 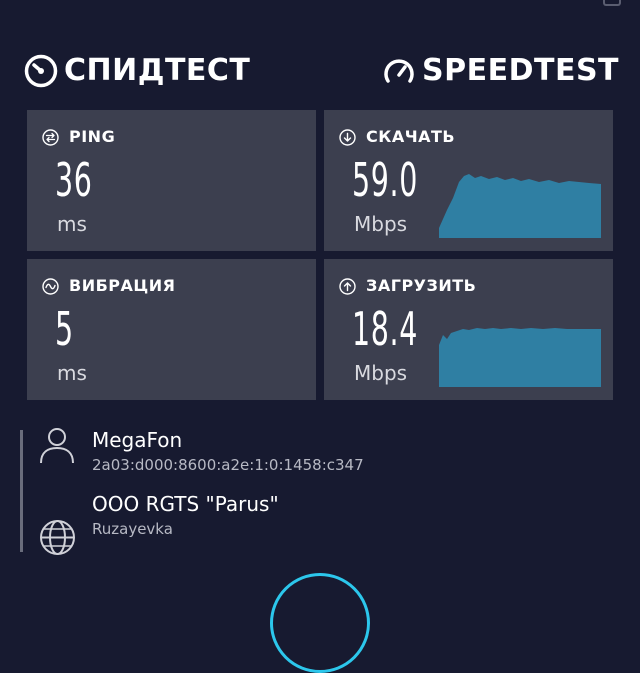 I want to click on upload-unit: Mbps, so click(x=381, y=373).